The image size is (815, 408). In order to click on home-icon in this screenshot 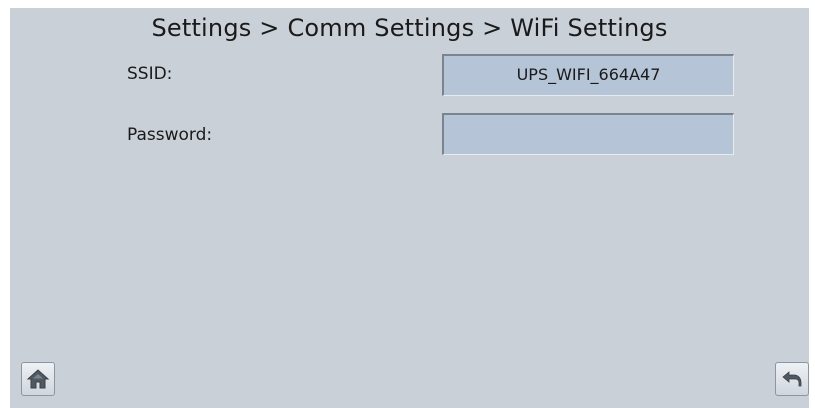, I will do `click(38, 379)`.